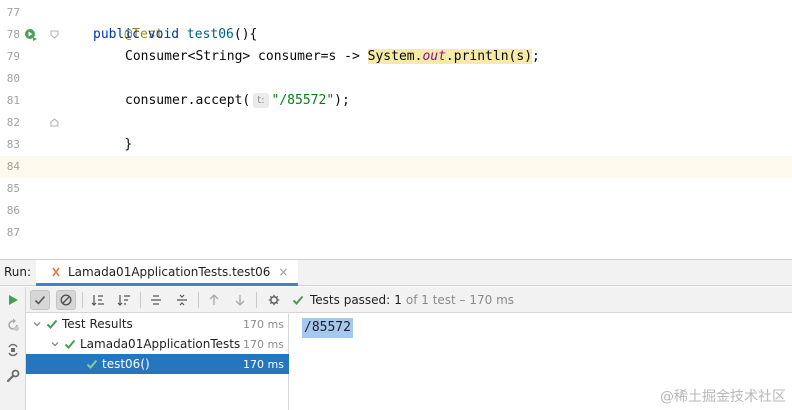  I want to click on line-number: 79, so click(13, 56).